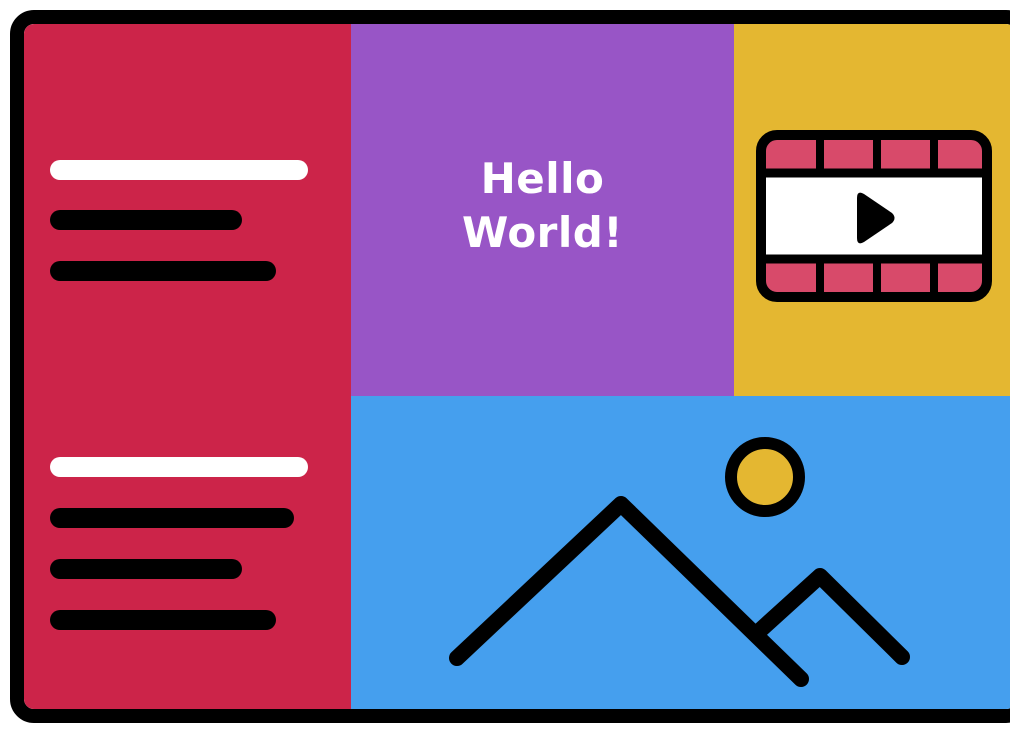 The image size is (1010, 733). I want to click on hello-world-text: Hello World!, so click(542, 205).